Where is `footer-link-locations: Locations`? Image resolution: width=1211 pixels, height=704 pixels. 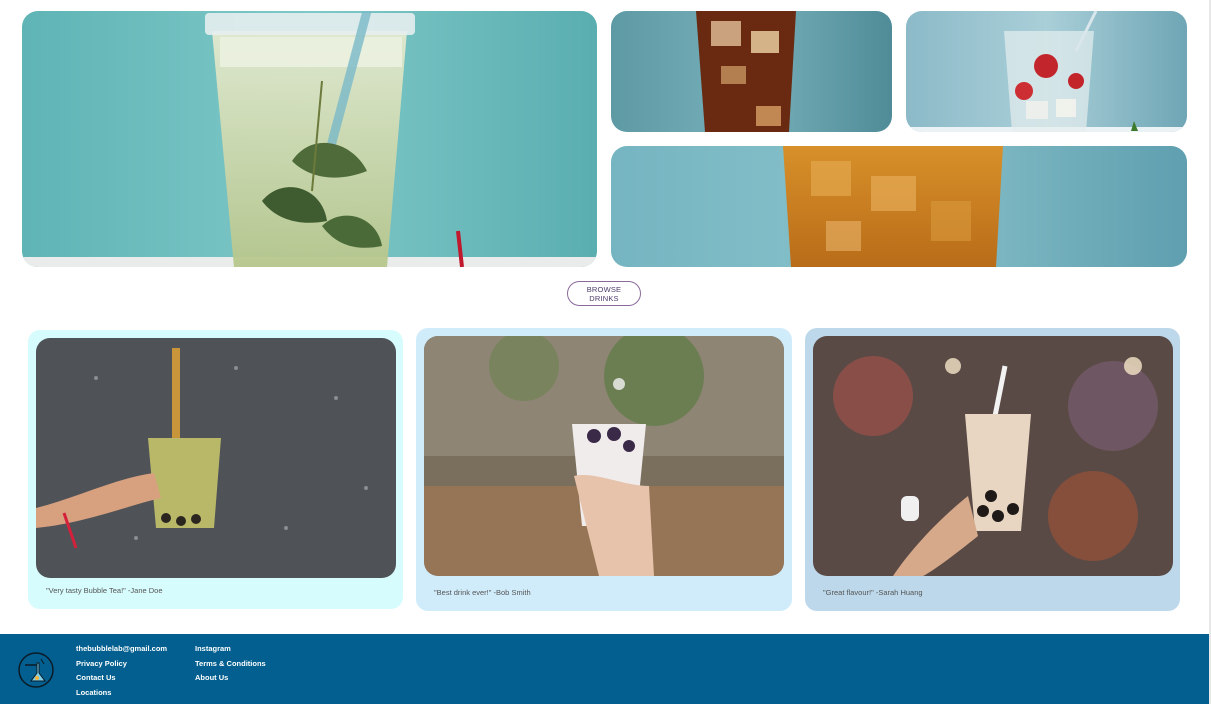
footer-link-locations: Locations is located at coordinates (121, 693).